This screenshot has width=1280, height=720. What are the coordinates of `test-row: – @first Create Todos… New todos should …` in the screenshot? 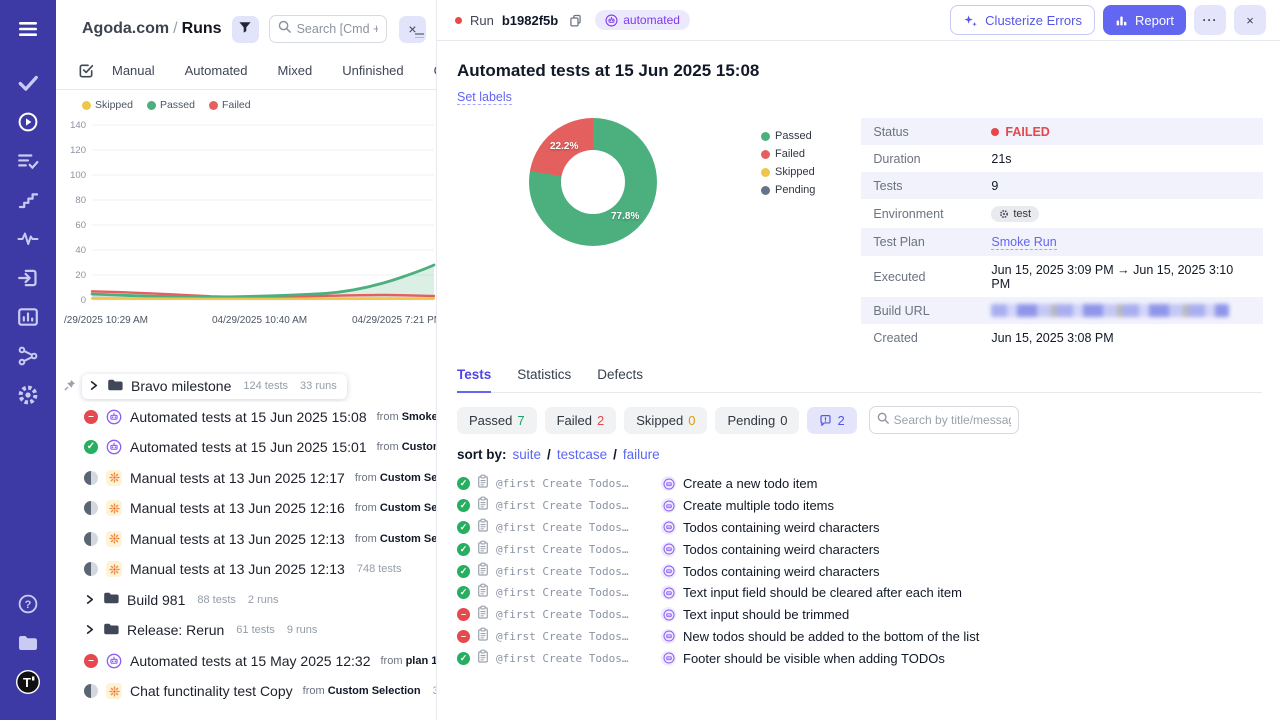 It's located at (859, 637).